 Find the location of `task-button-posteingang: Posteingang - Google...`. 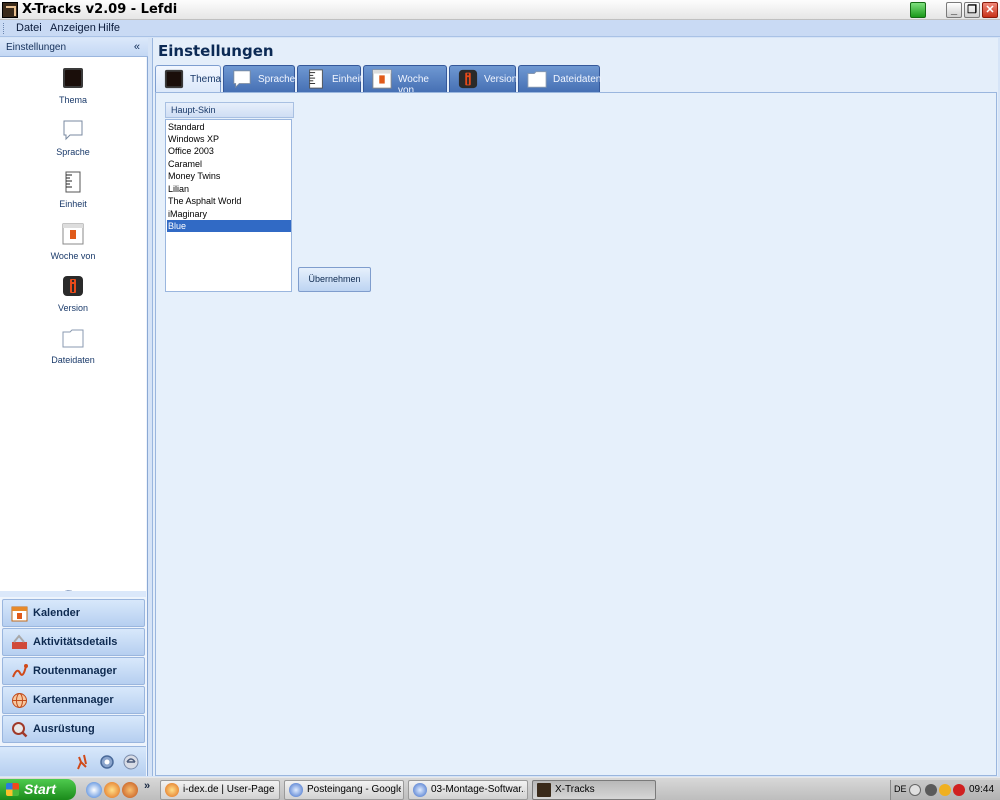

task-button-posteingang: Posteingang - Google... is located at coordinates (344, 790).